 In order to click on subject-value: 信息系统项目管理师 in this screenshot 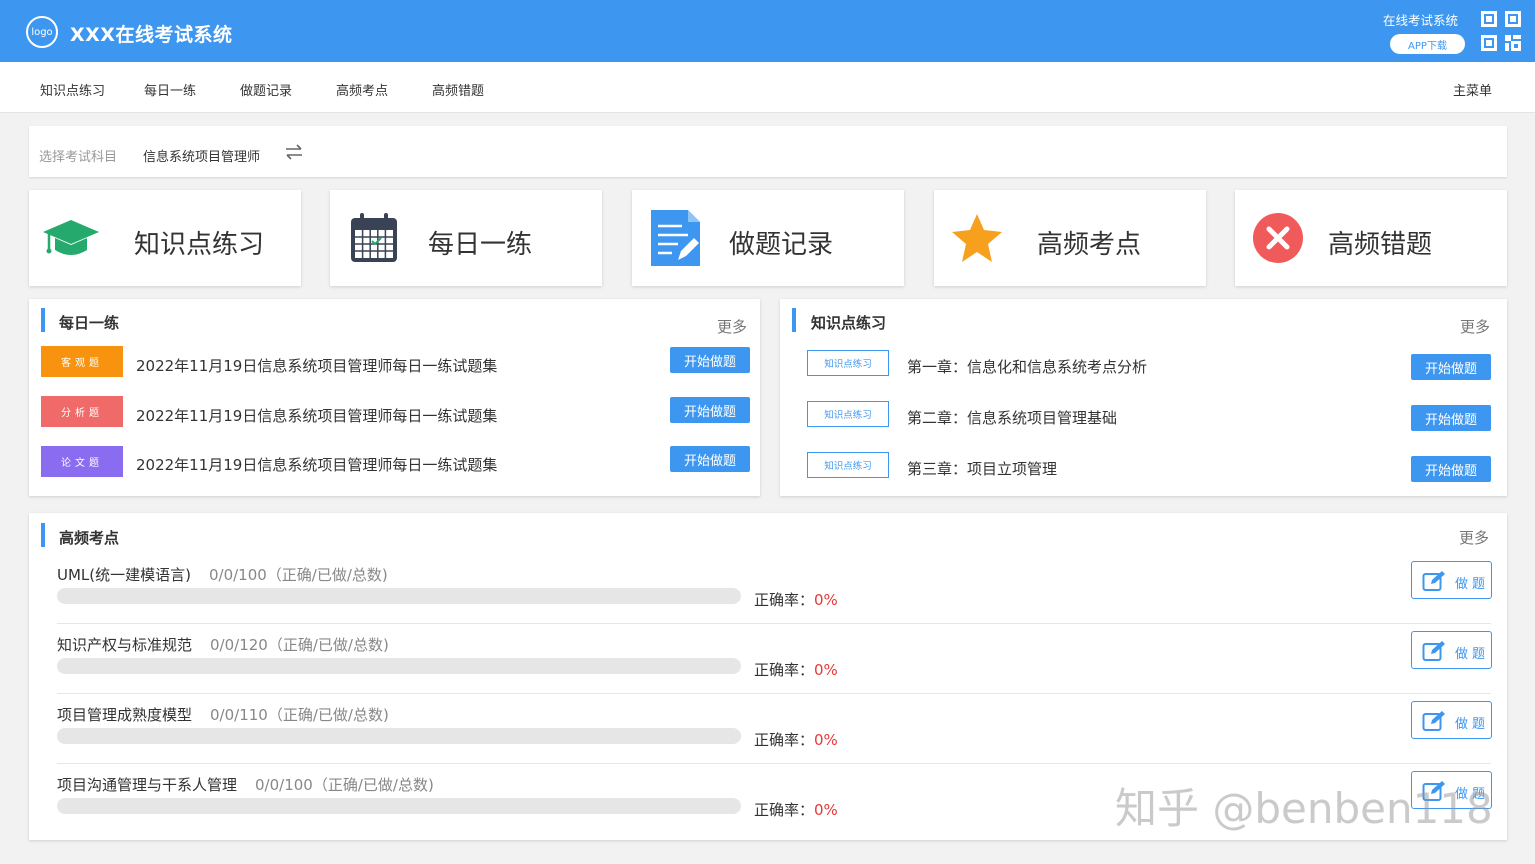, I will do `click(201, 155)`.